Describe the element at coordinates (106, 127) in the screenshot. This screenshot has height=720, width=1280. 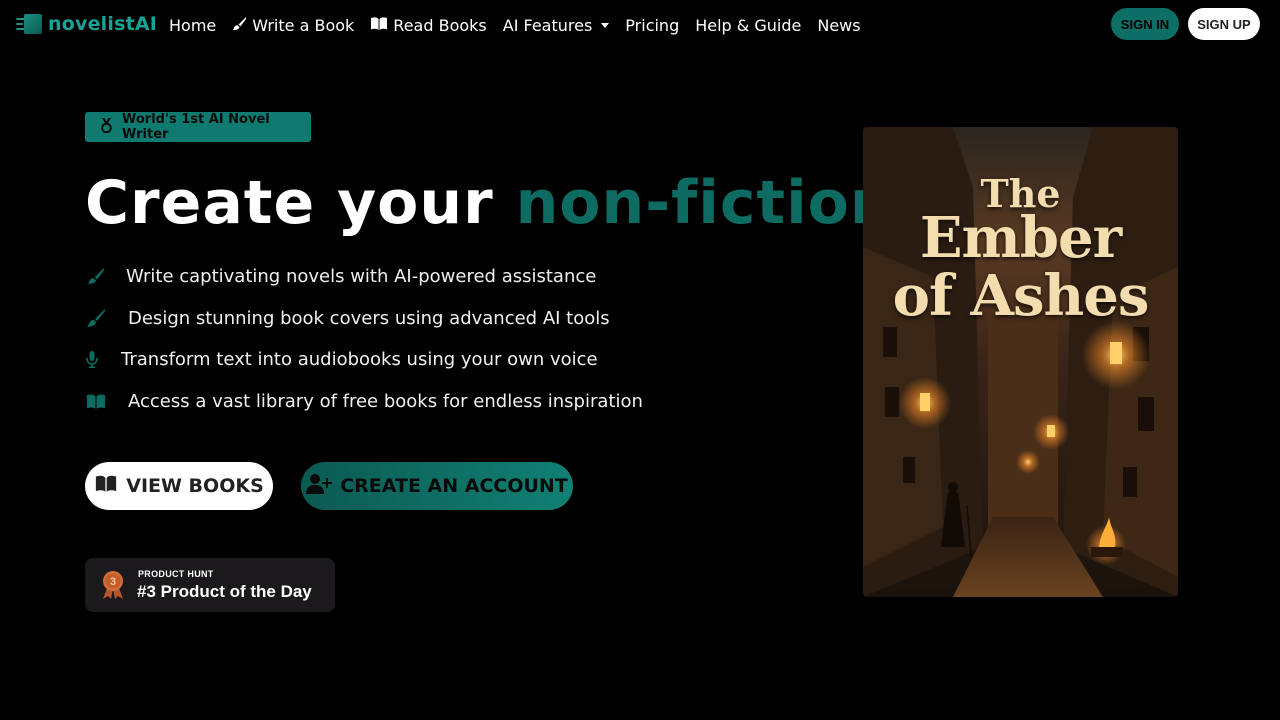
I see `medal-icon` at that location.